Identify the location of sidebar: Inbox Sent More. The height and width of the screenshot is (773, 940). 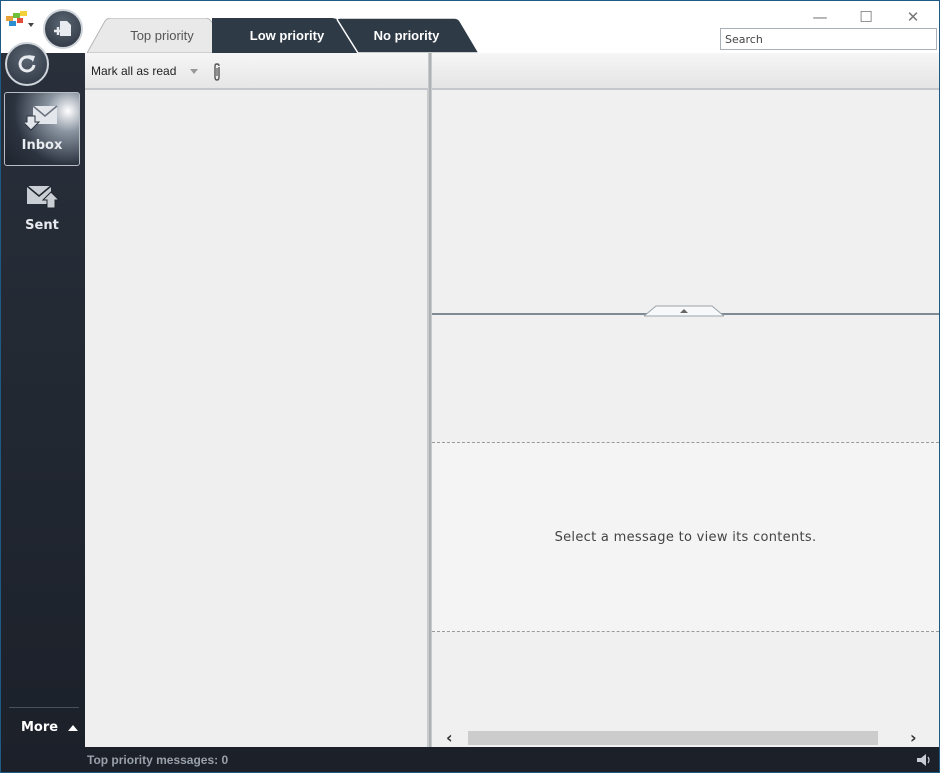
(43, 386).